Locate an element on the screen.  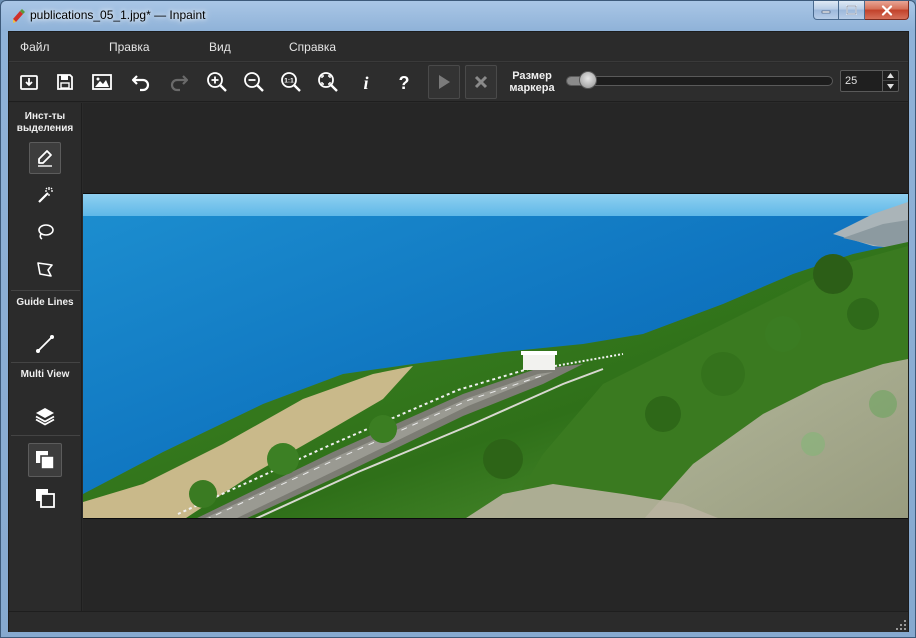
marker-size-slider is located at coordinates (699, 81).